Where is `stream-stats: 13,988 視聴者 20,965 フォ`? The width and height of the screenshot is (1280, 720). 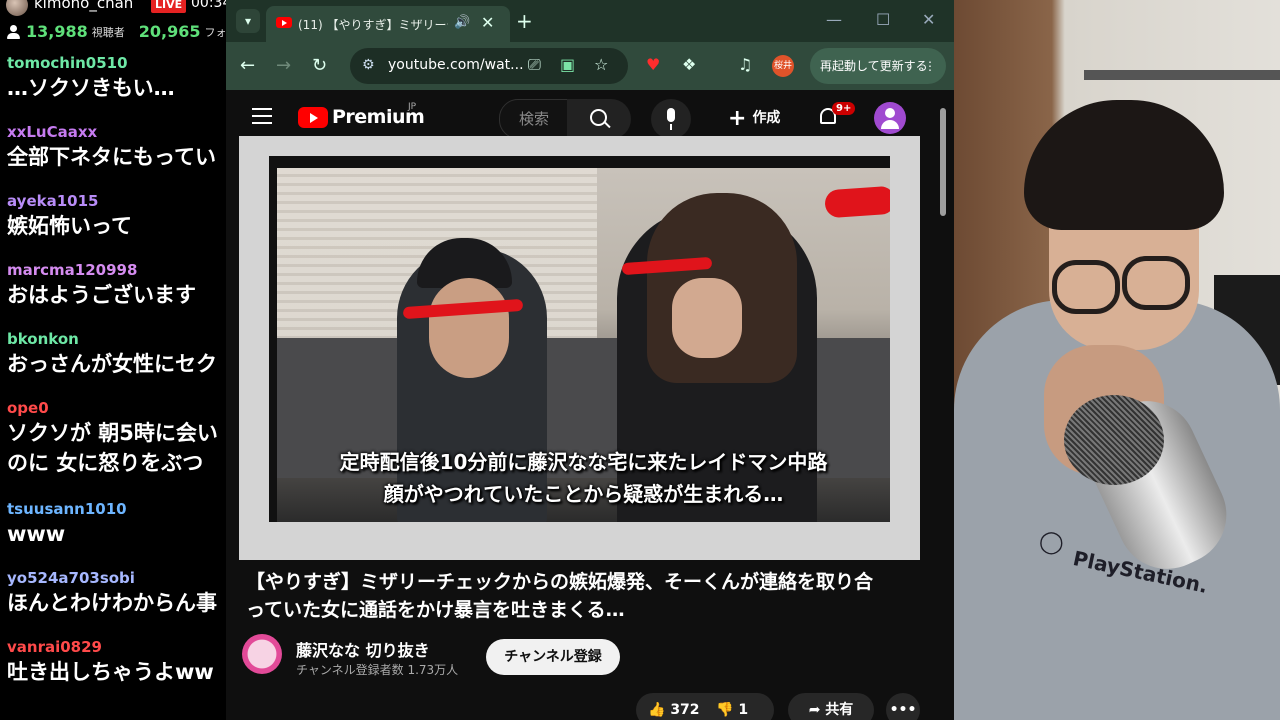
stream-stats: 13,988 視聴者 20,965 フォ is located at coordinates (116, 31).